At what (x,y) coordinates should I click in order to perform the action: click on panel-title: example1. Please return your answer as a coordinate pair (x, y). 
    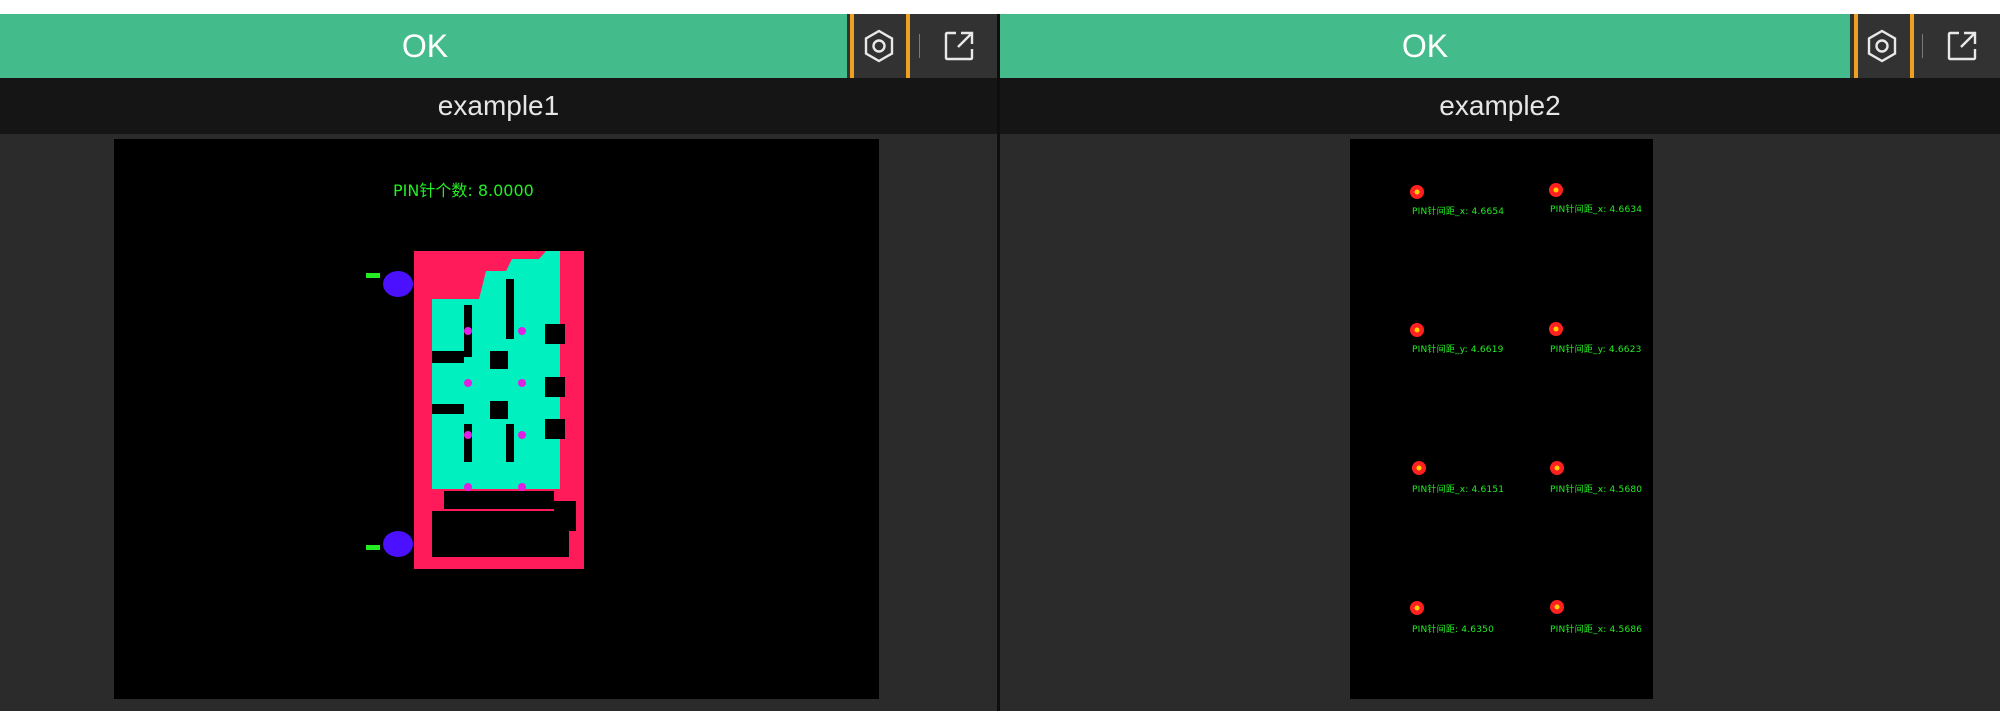
    Looking at the image, I should click on (498, 106).